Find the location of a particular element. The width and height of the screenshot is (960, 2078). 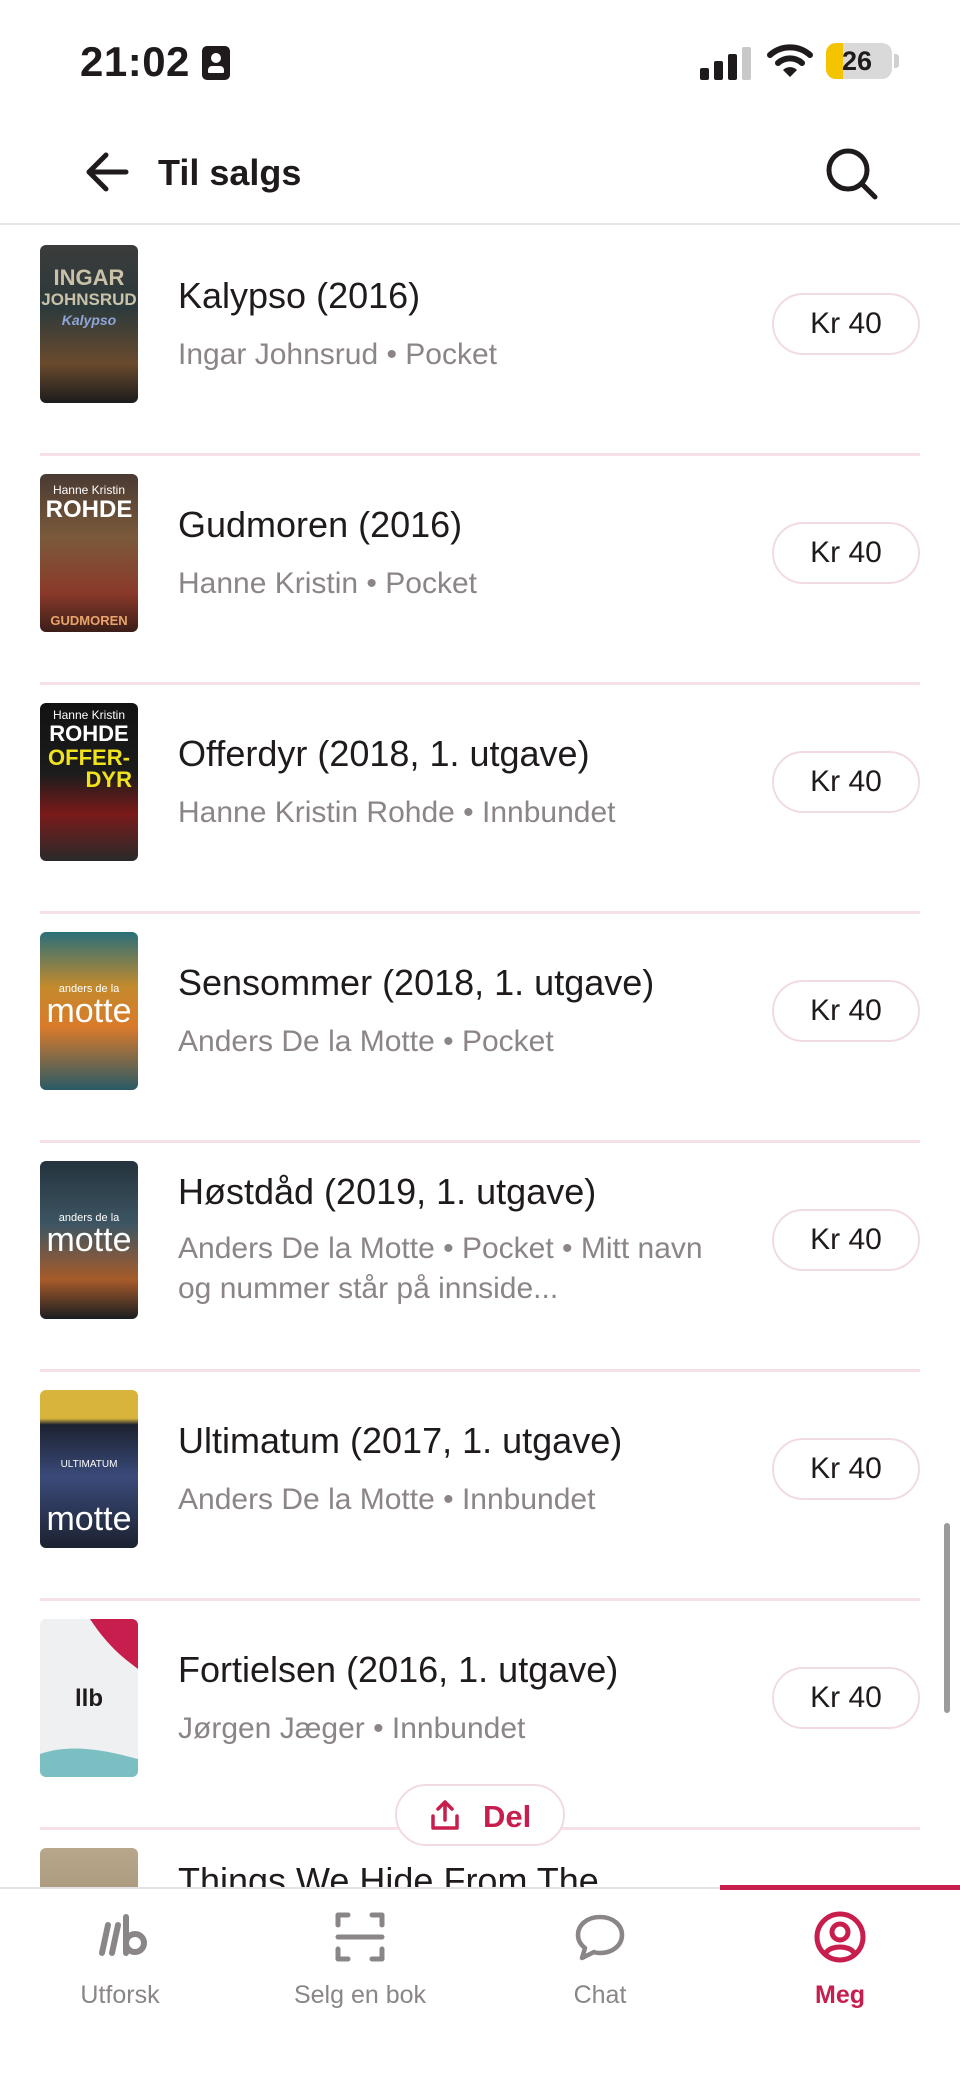

cellular-signal-icon is located at coordinates (726, 63).